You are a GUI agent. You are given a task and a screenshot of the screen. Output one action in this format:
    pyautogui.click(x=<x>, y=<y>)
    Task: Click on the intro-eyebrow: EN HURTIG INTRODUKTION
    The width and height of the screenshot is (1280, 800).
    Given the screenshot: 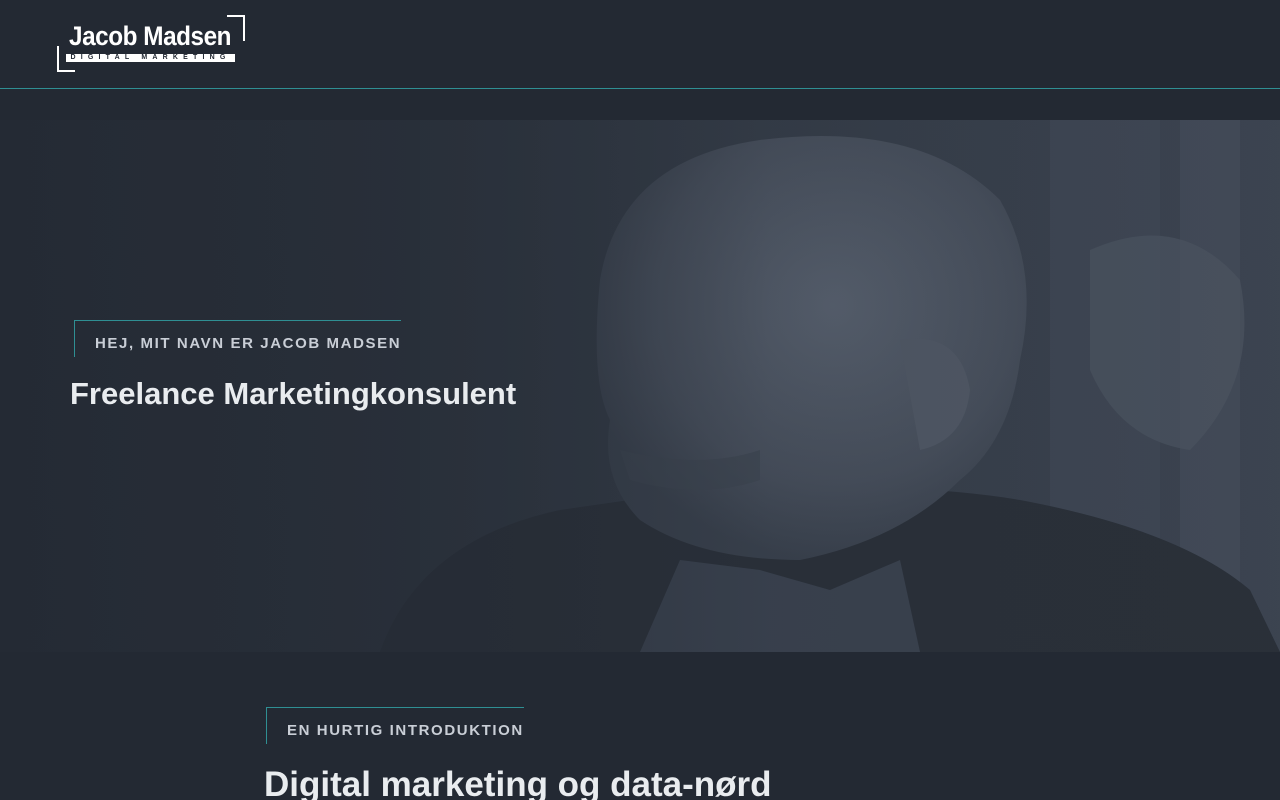 What is the action you would take?
    pyautogui.click(x=395, y=725)
    